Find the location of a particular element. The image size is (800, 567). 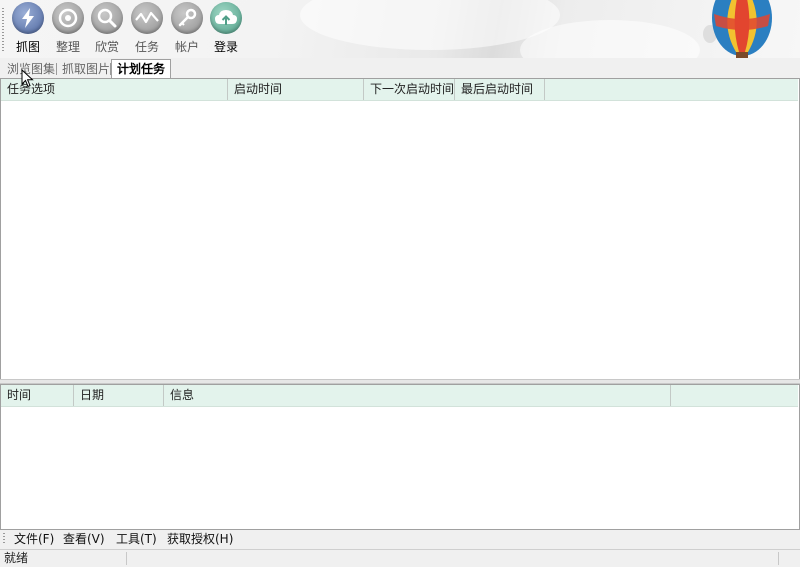

toolbar-button-account: 帐户 is located at coordinates (187, 28).